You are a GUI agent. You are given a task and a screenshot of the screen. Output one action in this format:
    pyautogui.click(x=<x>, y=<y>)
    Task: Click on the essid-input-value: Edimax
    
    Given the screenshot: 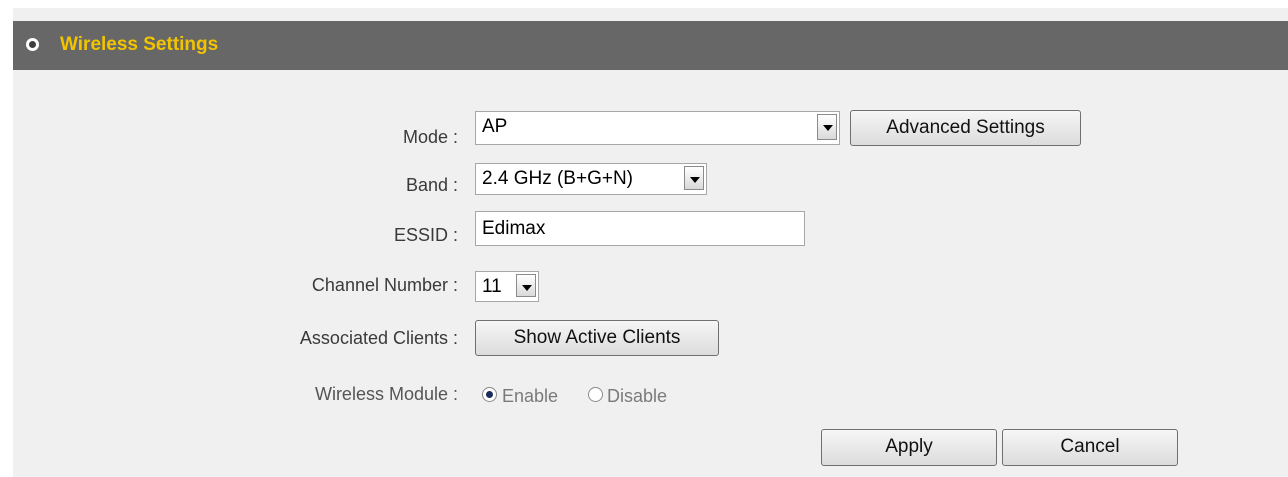 What is the action you would take?
    pyautogui.click(x=514, y=228)
    